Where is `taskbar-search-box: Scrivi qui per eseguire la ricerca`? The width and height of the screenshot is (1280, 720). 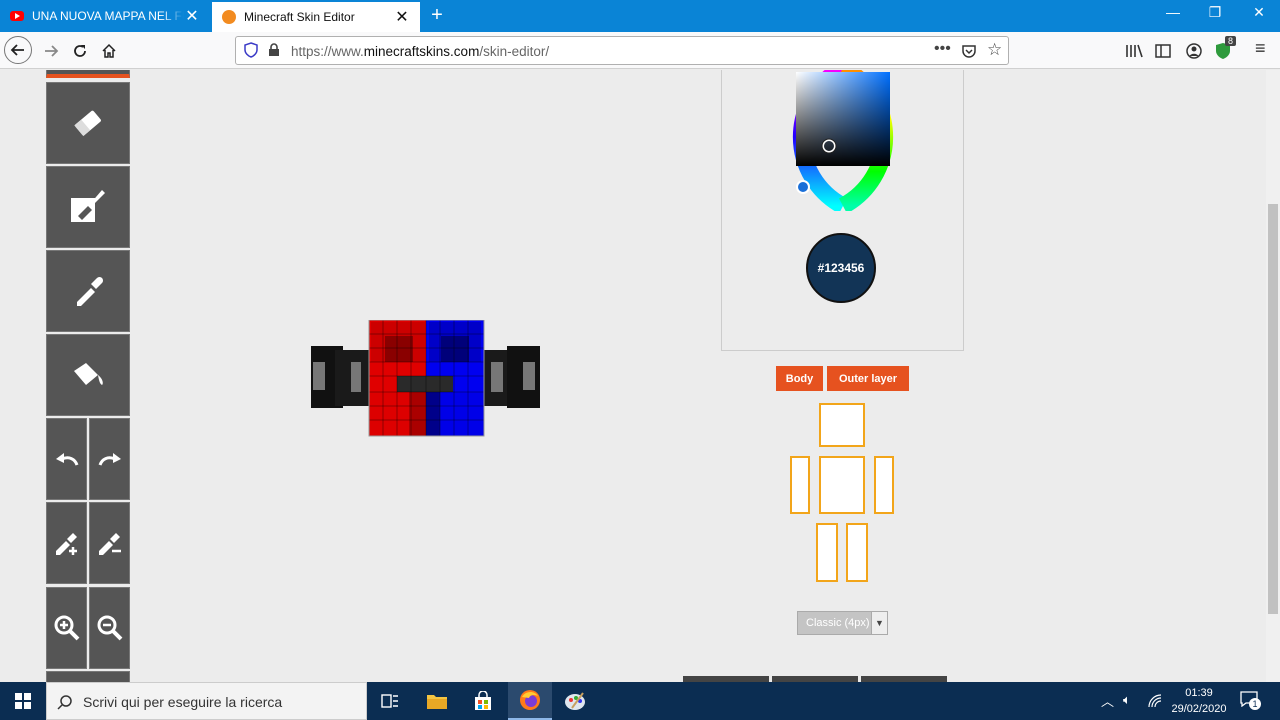
taskbar-search-box: Scrivi qui per eseguire la ricerca is located at coordinates (206, 701).